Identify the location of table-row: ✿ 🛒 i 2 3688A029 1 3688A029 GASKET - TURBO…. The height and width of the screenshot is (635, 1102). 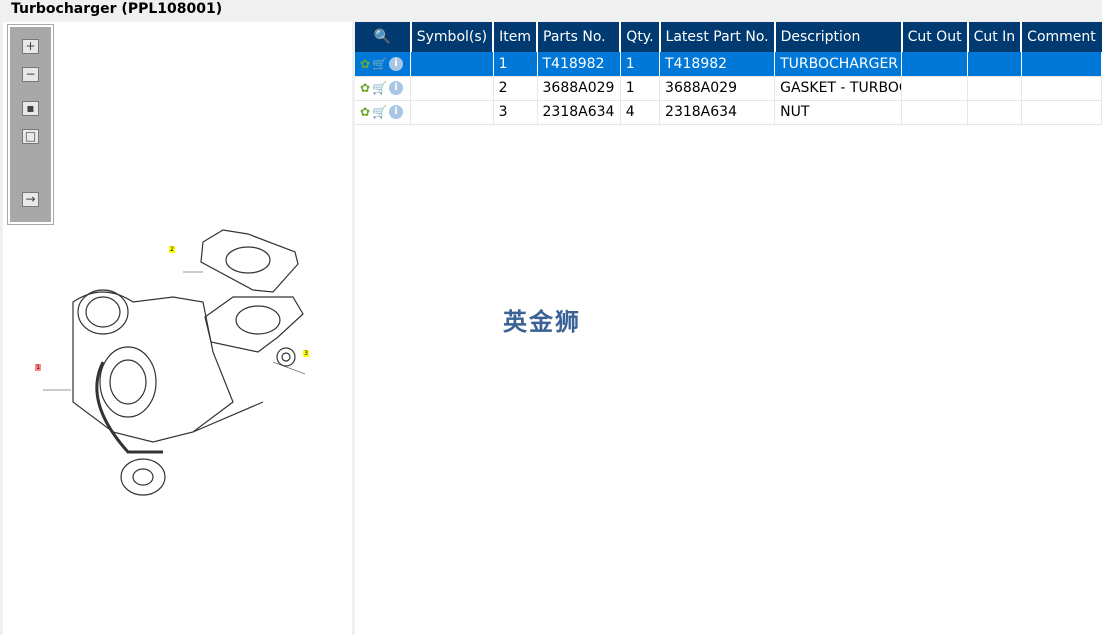
(728, 88).